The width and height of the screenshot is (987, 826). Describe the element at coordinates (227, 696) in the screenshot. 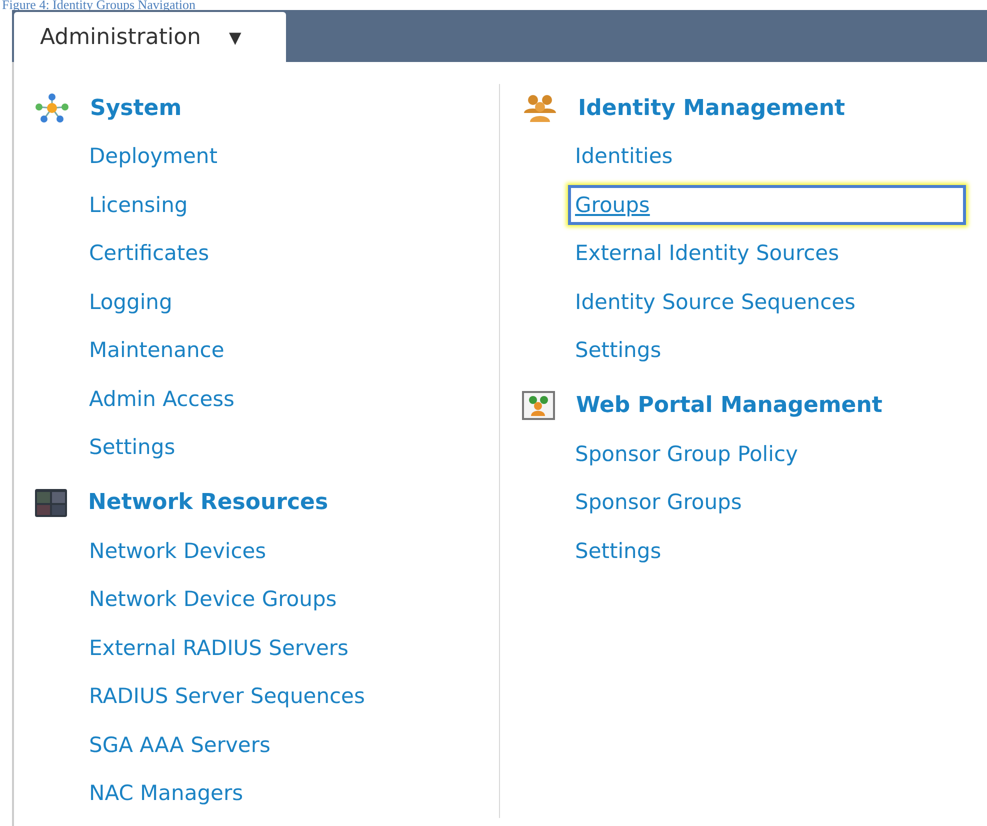

I see `menu-link: RADIUS Server Sequences` at that location.